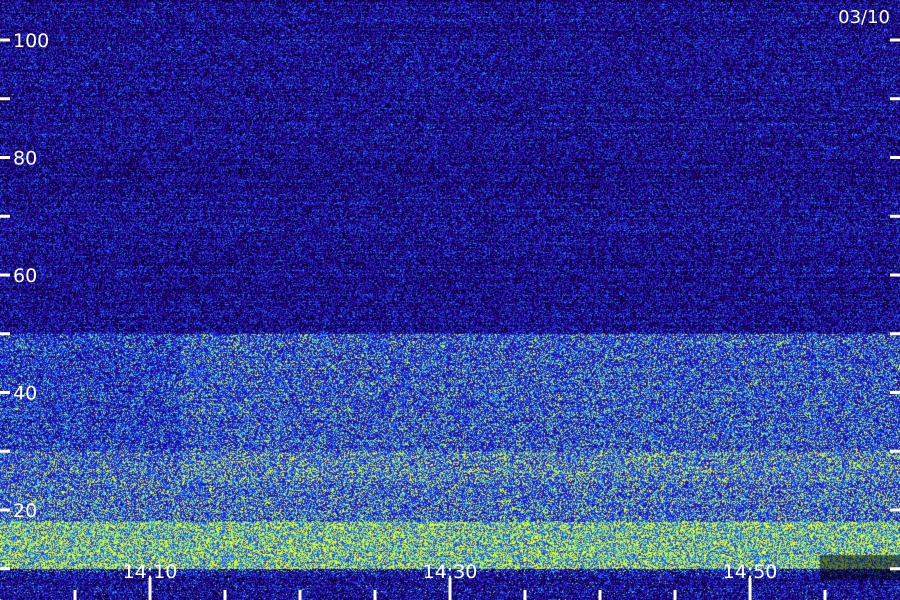 The height and width of the screenshot is (600, 900). I want to click on y-tick-label: 60, so click(25, 276).